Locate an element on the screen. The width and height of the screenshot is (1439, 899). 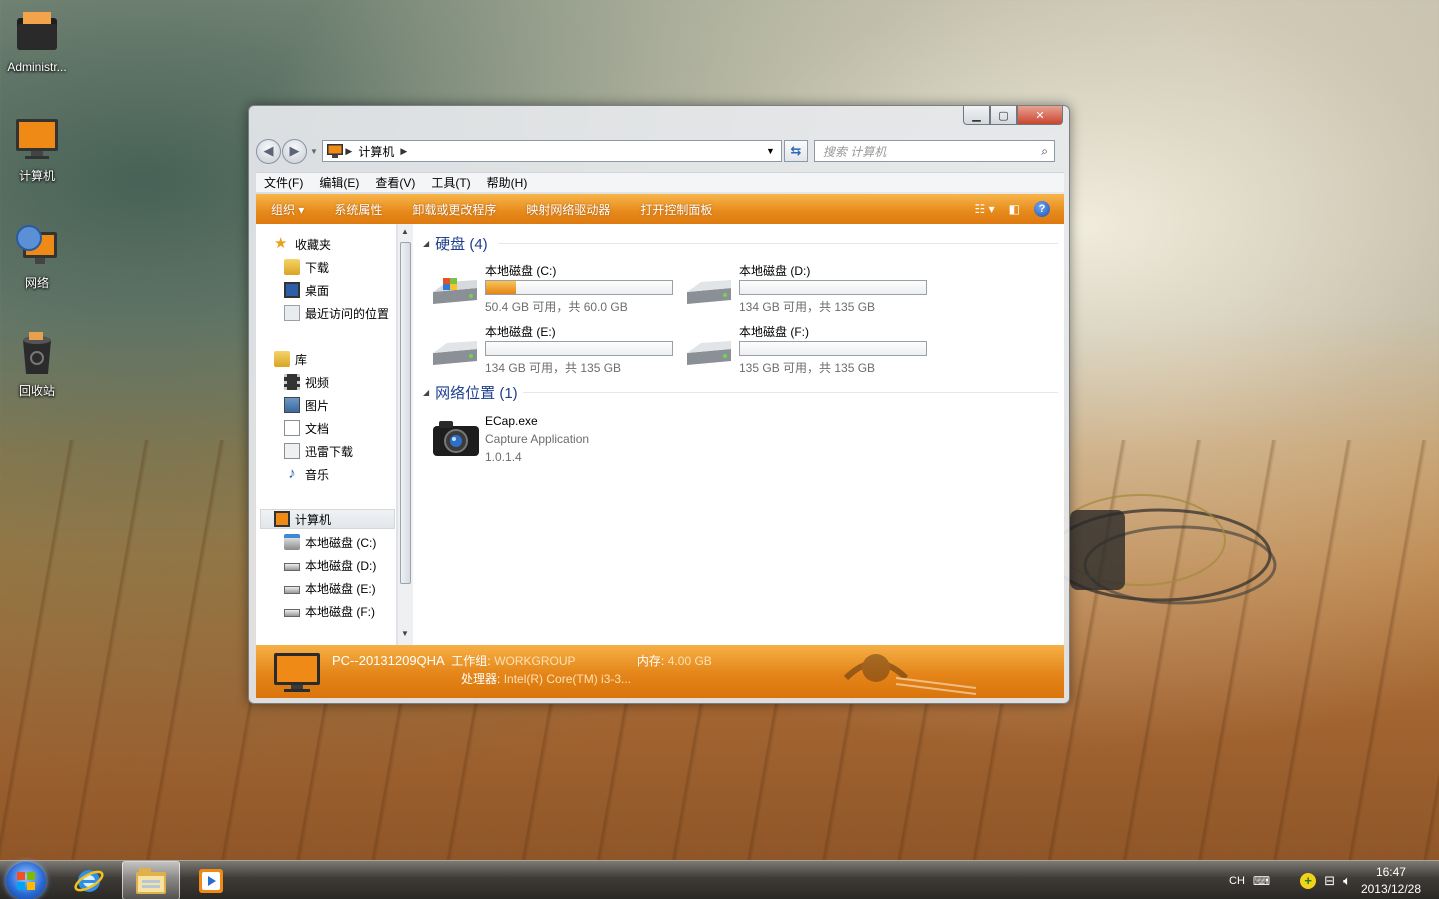
menu-bar: 文件(F) 编辑(E) 查看(V) 工具(T) 帮助(H) is located at coordinates (660, 182).